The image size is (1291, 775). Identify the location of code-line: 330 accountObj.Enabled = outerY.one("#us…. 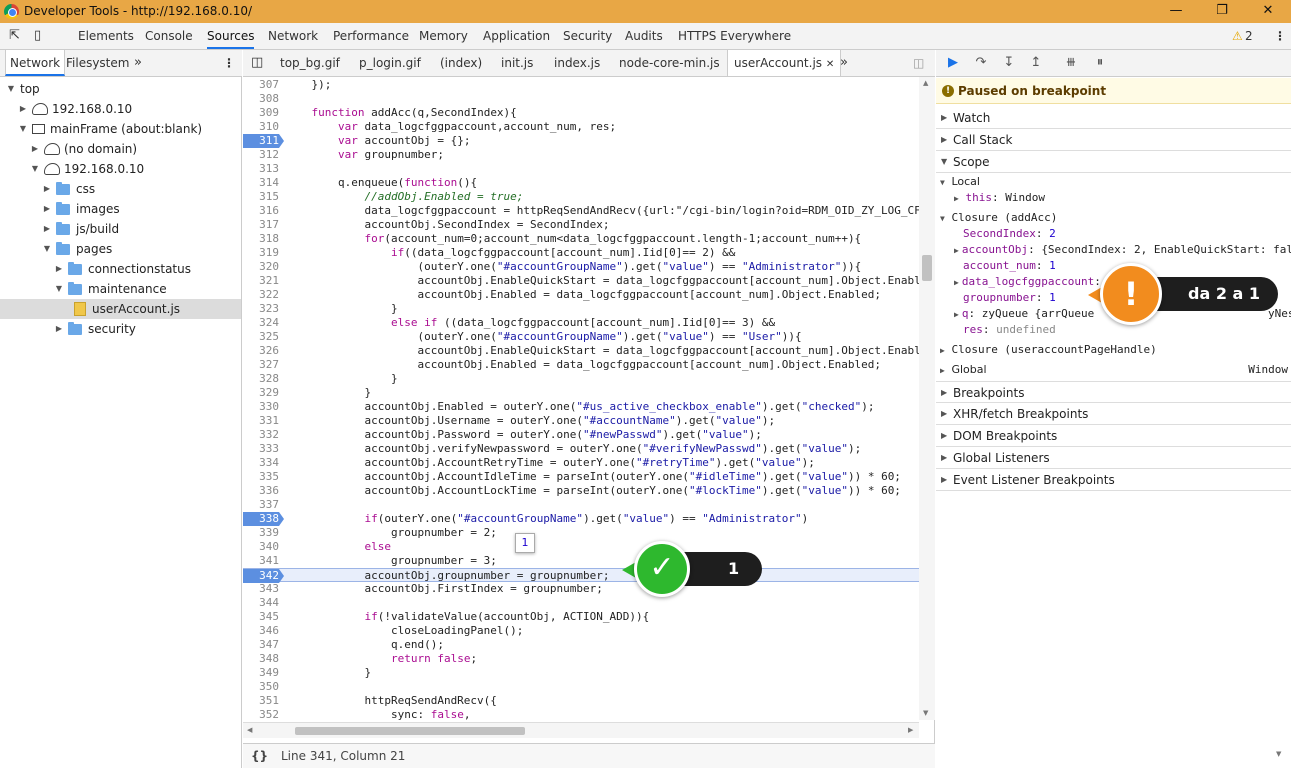
(581, 407).